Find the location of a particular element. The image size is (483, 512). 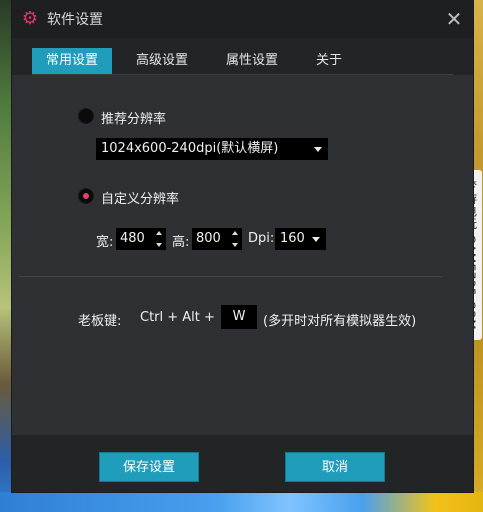

custom-resolution-label: 自定义分辨率 is located at coordinates (140, 199).